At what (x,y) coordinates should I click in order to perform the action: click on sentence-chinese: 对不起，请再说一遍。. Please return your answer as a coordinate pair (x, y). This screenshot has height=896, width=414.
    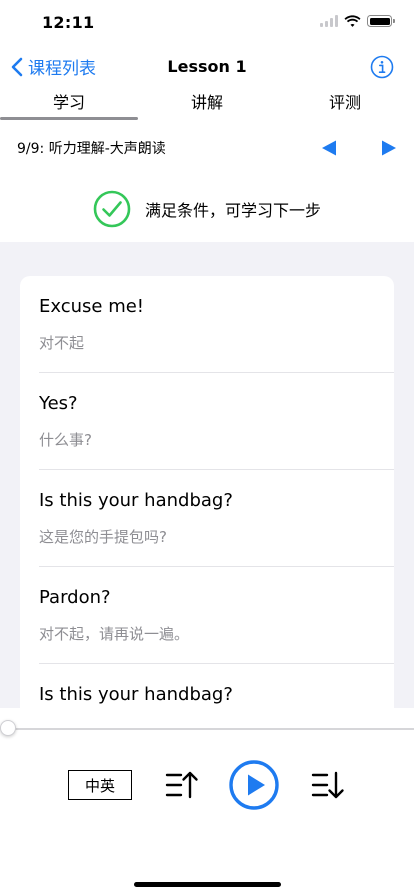
    Looking at the image, I should click on (114, 634).